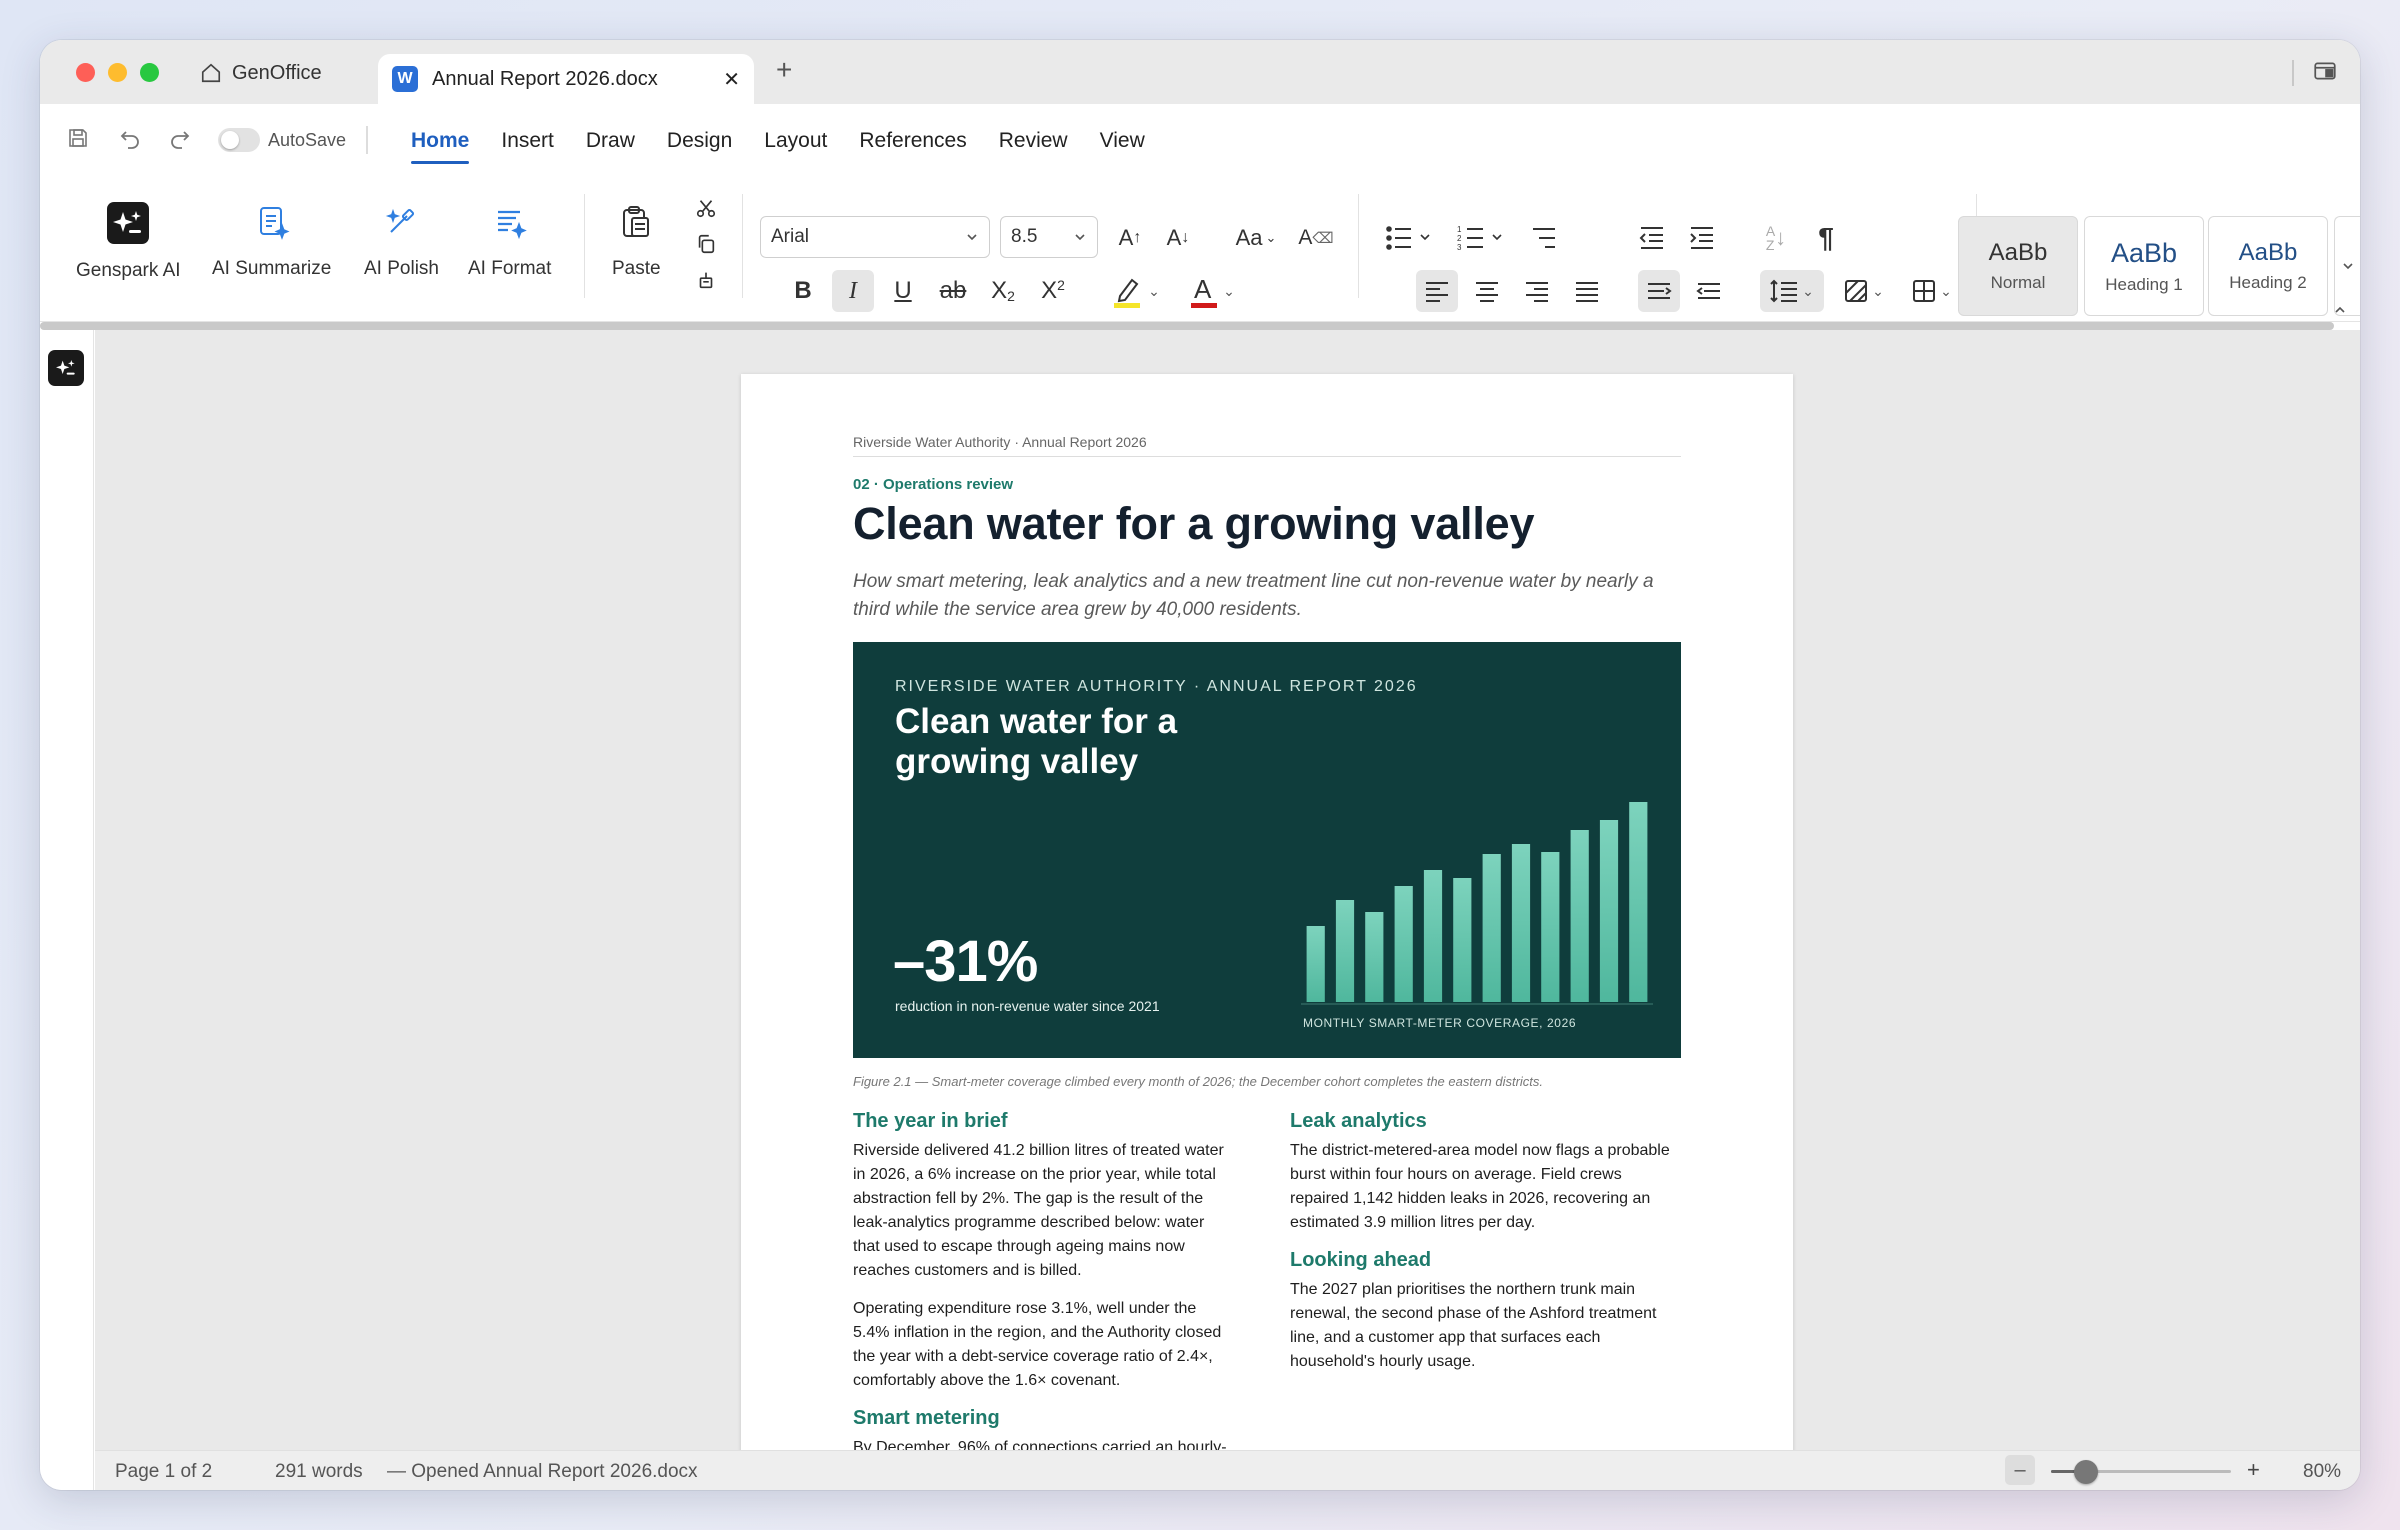 This screenshot has height=1530, width=2400. Describe the element at coordinates (85, 72) in the screenshot. I see `close-window-button` at that location.